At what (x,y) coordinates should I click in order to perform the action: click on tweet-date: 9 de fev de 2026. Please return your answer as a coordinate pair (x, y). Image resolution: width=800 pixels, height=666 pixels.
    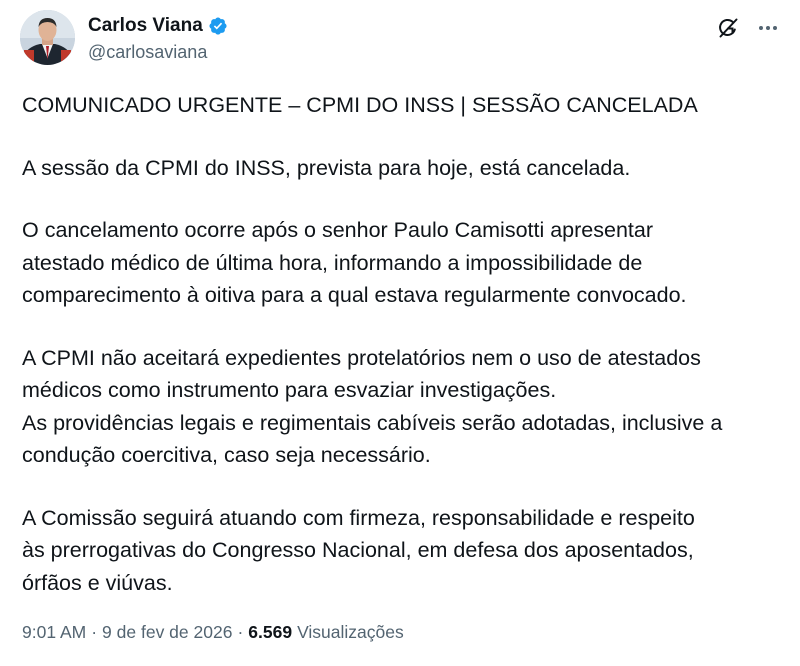
    Looking at the image, I should click on (167, 632).